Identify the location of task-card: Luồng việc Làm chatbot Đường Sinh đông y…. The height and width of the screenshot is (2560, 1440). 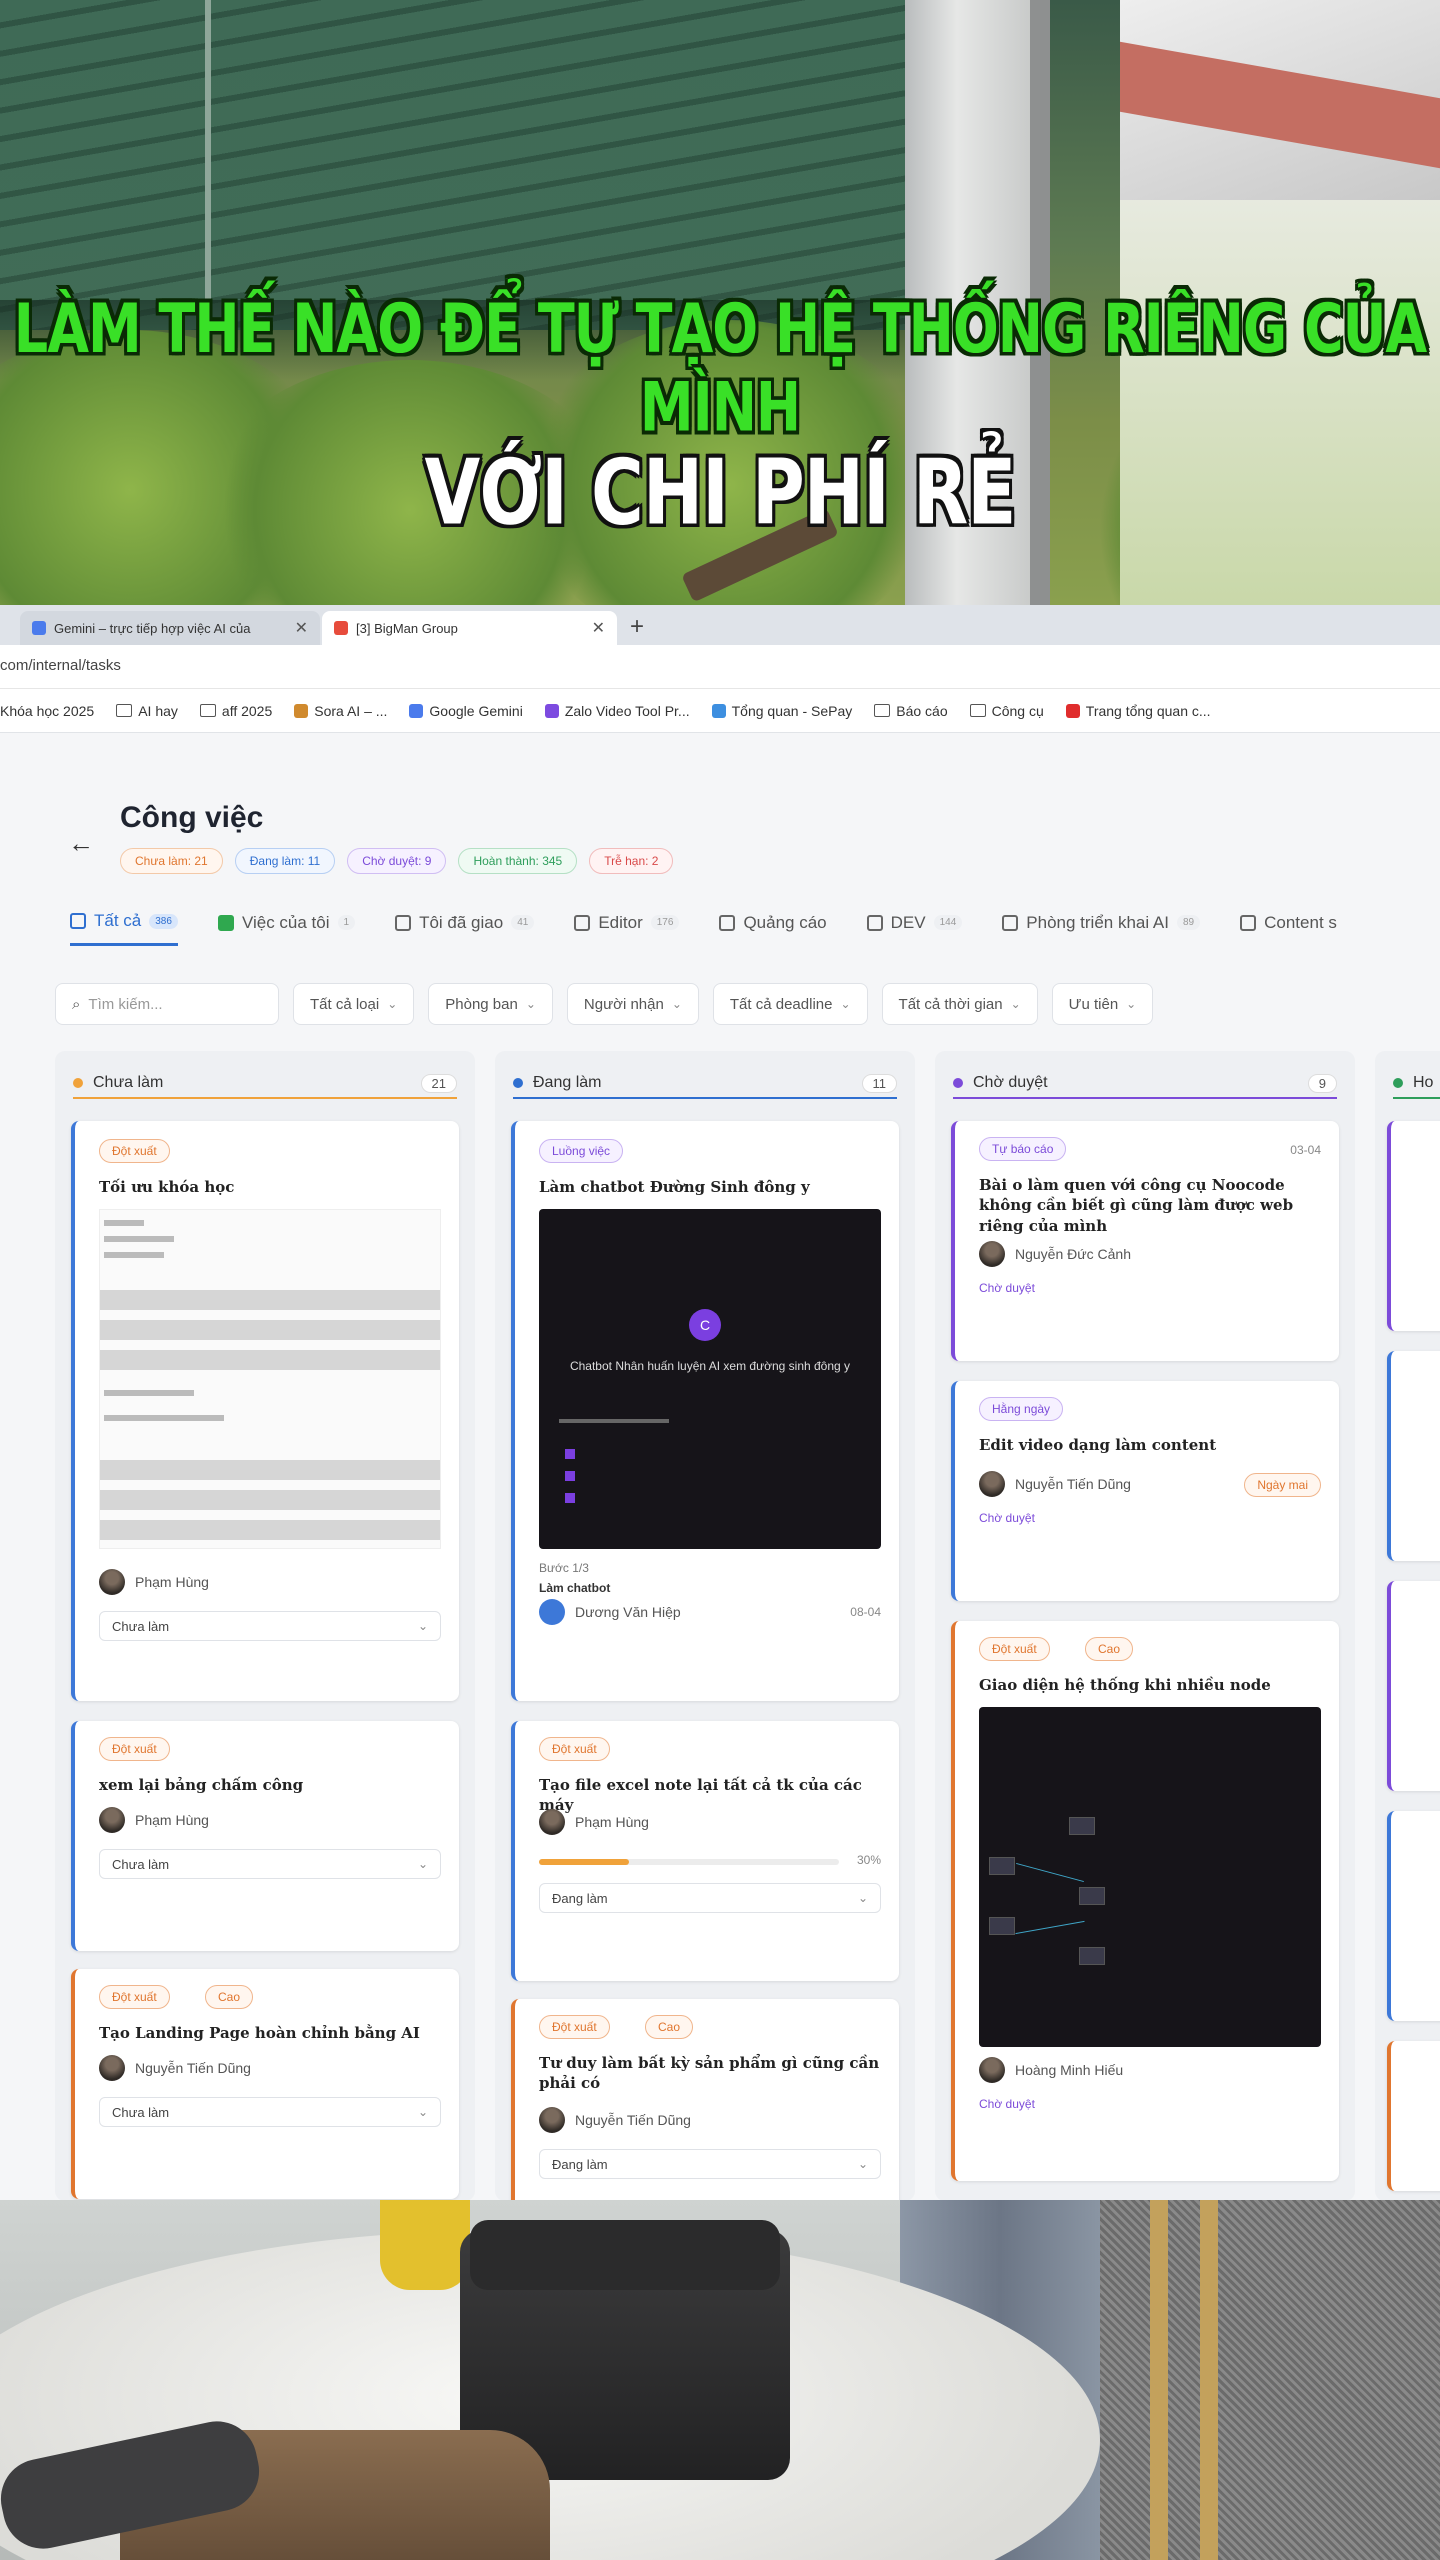
(705, 1411).